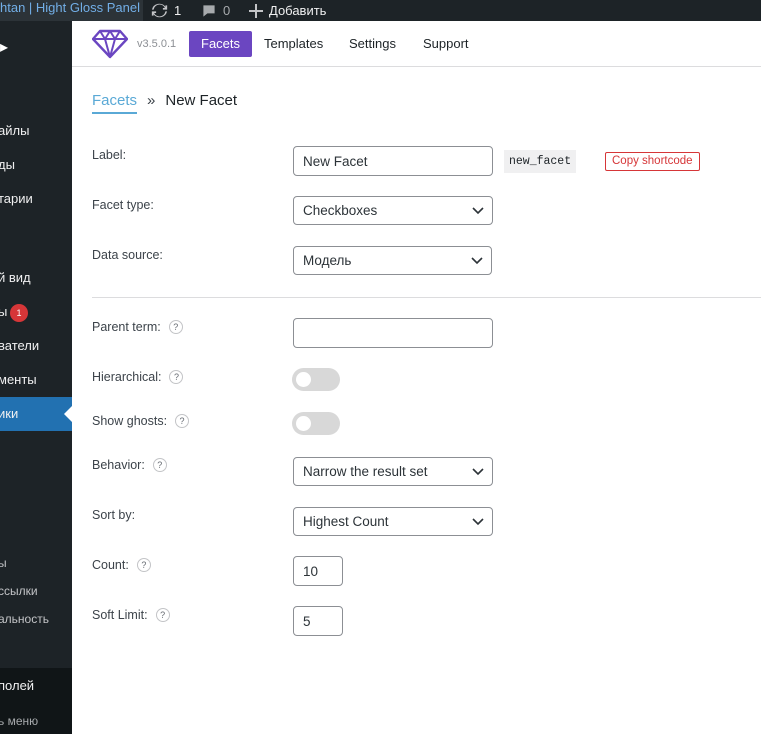 This screenshot has height=734, width=761. Describe the element at coordinates (318, 621) in the screenshot. I see `soft-limit-input` at that location.